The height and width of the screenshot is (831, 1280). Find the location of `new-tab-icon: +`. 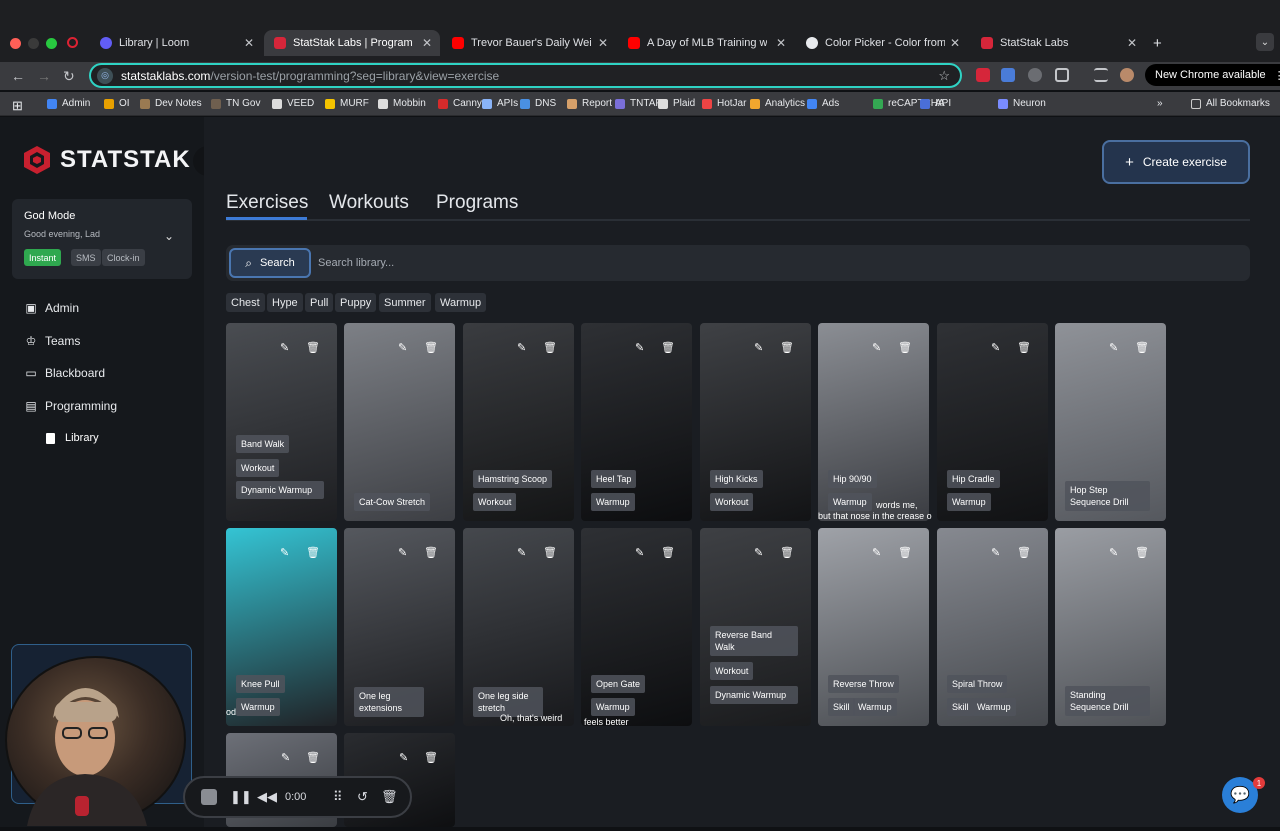

new-tab-icon: + is located at coordinates (1157, 43).